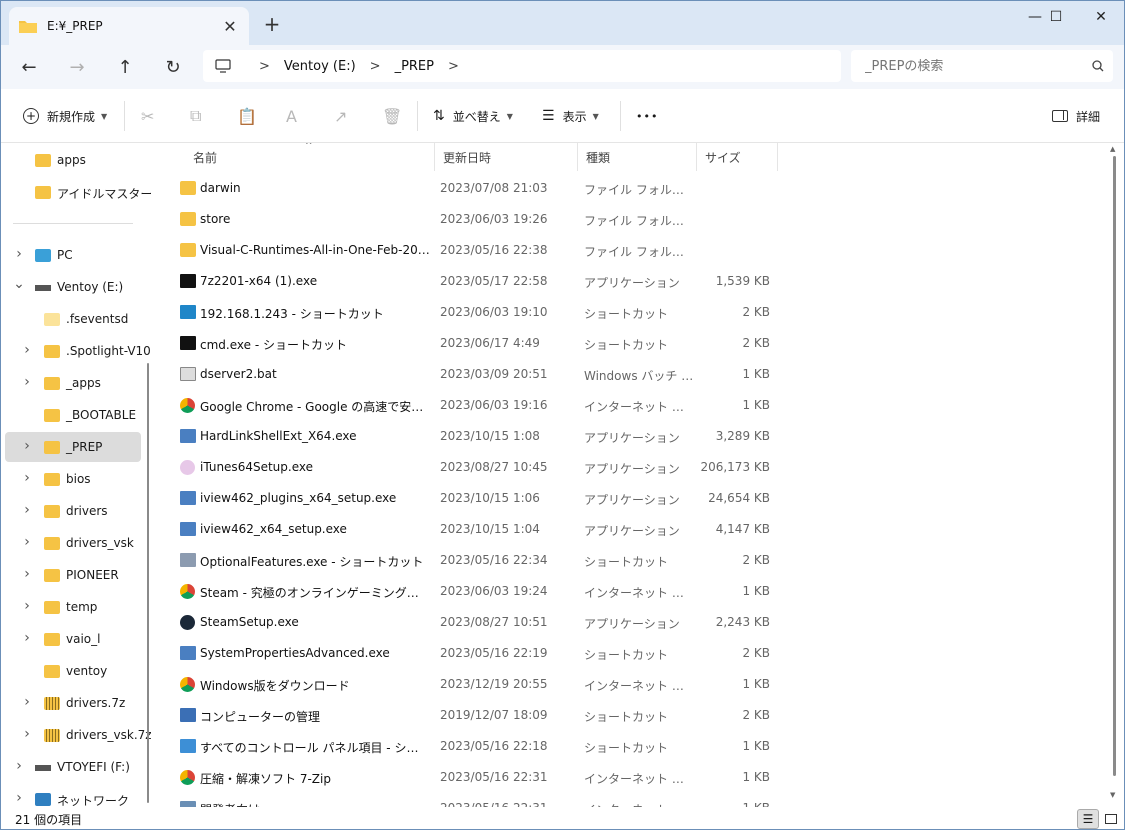 Image resolution: width=1125 pixels, height=830 pixels. I want to click on maximize-button: ☐, so click(1056, 17).